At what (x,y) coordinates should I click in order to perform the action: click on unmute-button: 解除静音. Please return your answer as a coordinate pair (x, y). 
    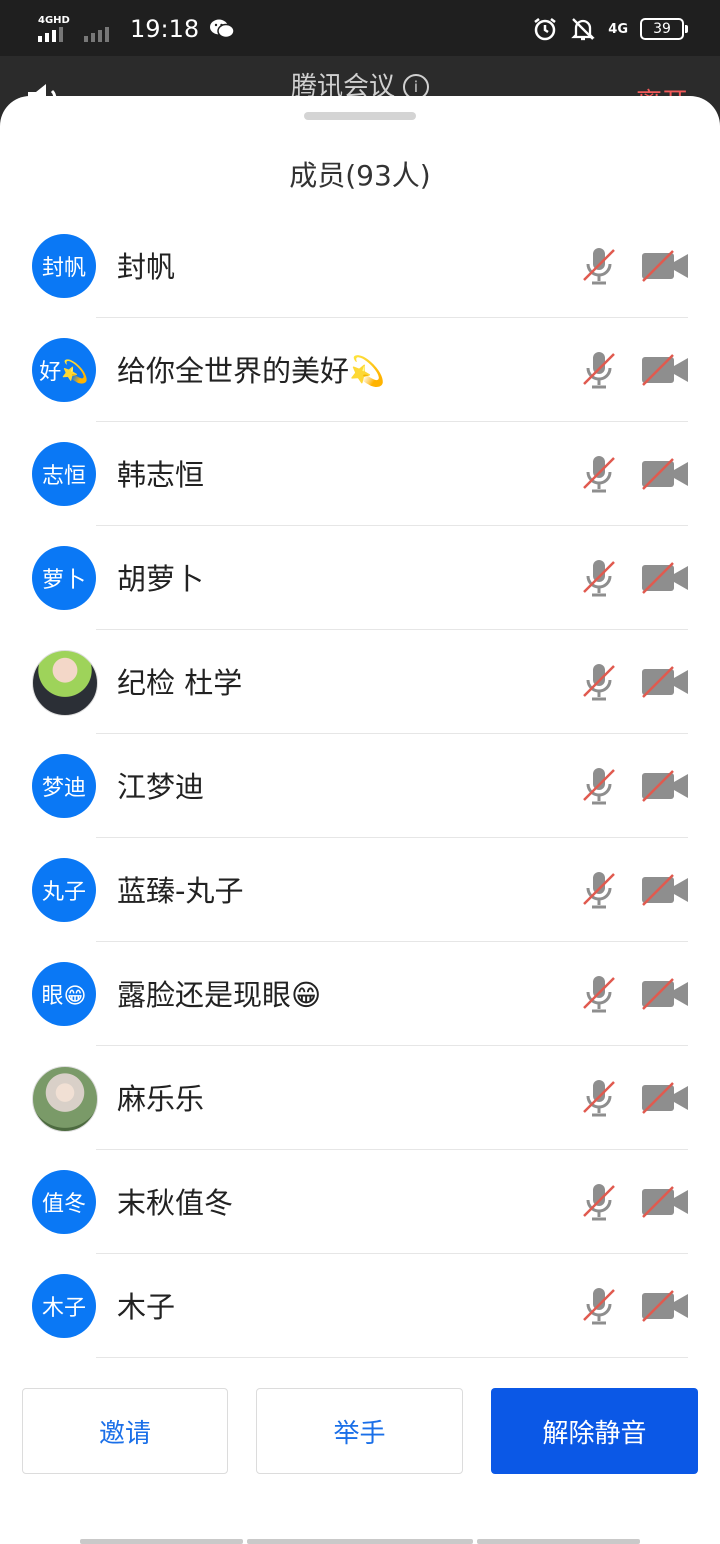
    Looking at the image, I should click on (594, 1431).